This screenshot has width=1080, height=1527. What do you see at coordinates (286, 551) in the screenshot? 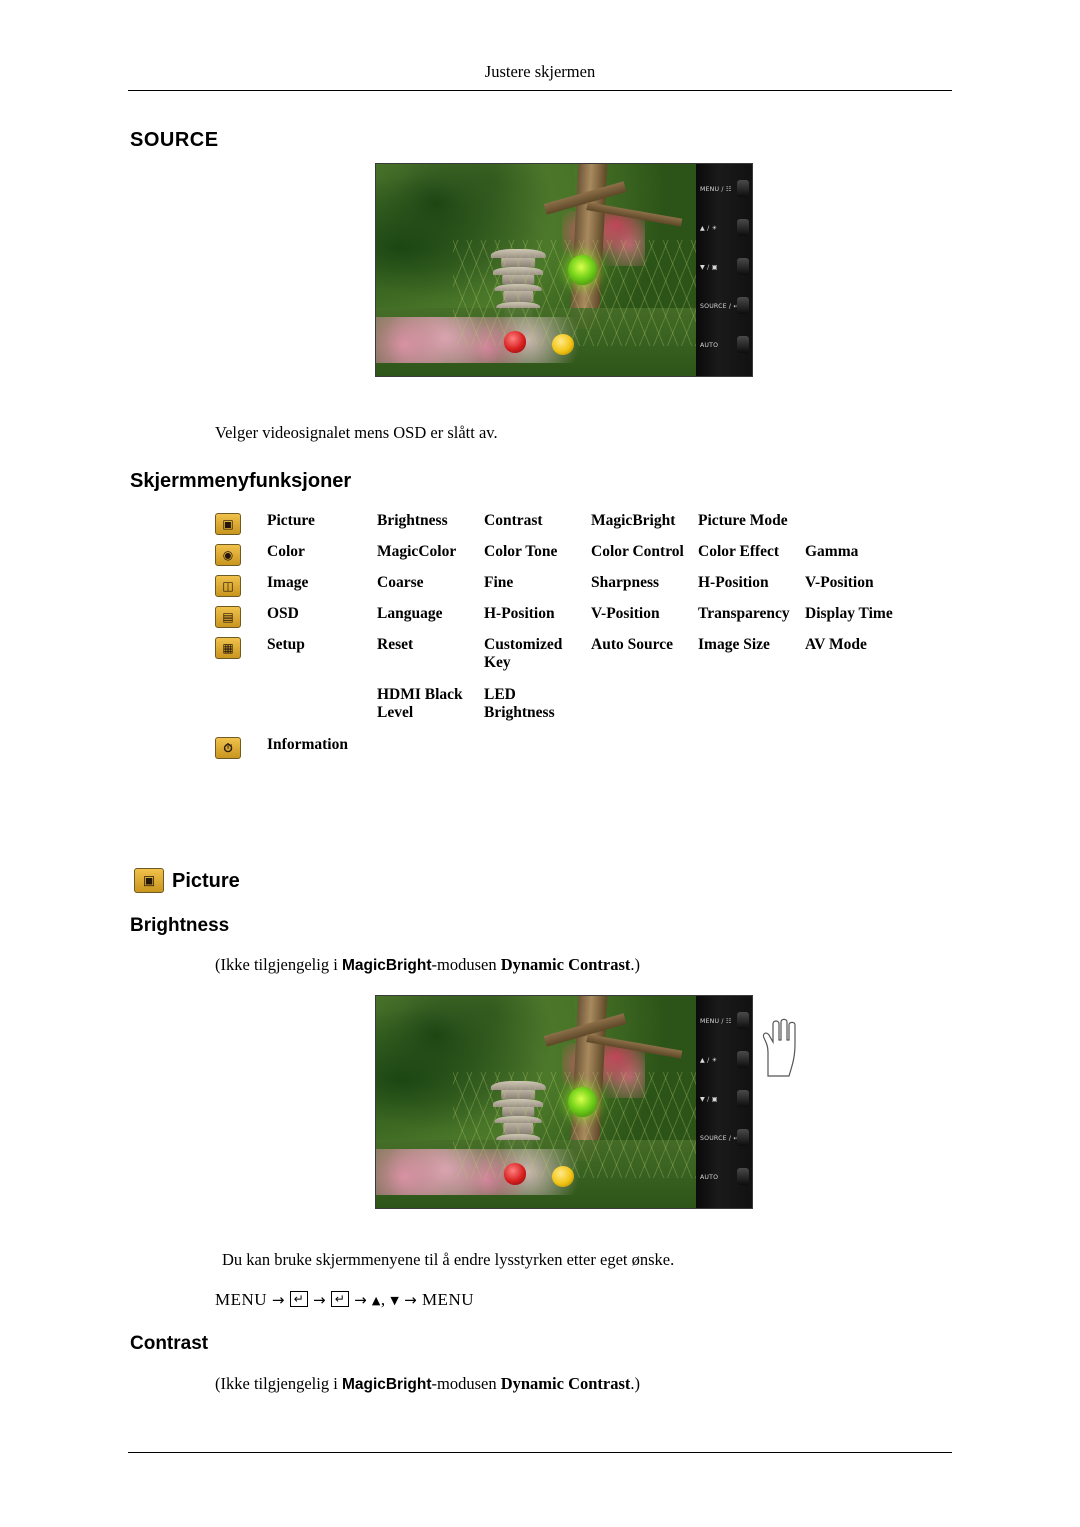
I see `row-label: Color` at bounding box center [286, 551].